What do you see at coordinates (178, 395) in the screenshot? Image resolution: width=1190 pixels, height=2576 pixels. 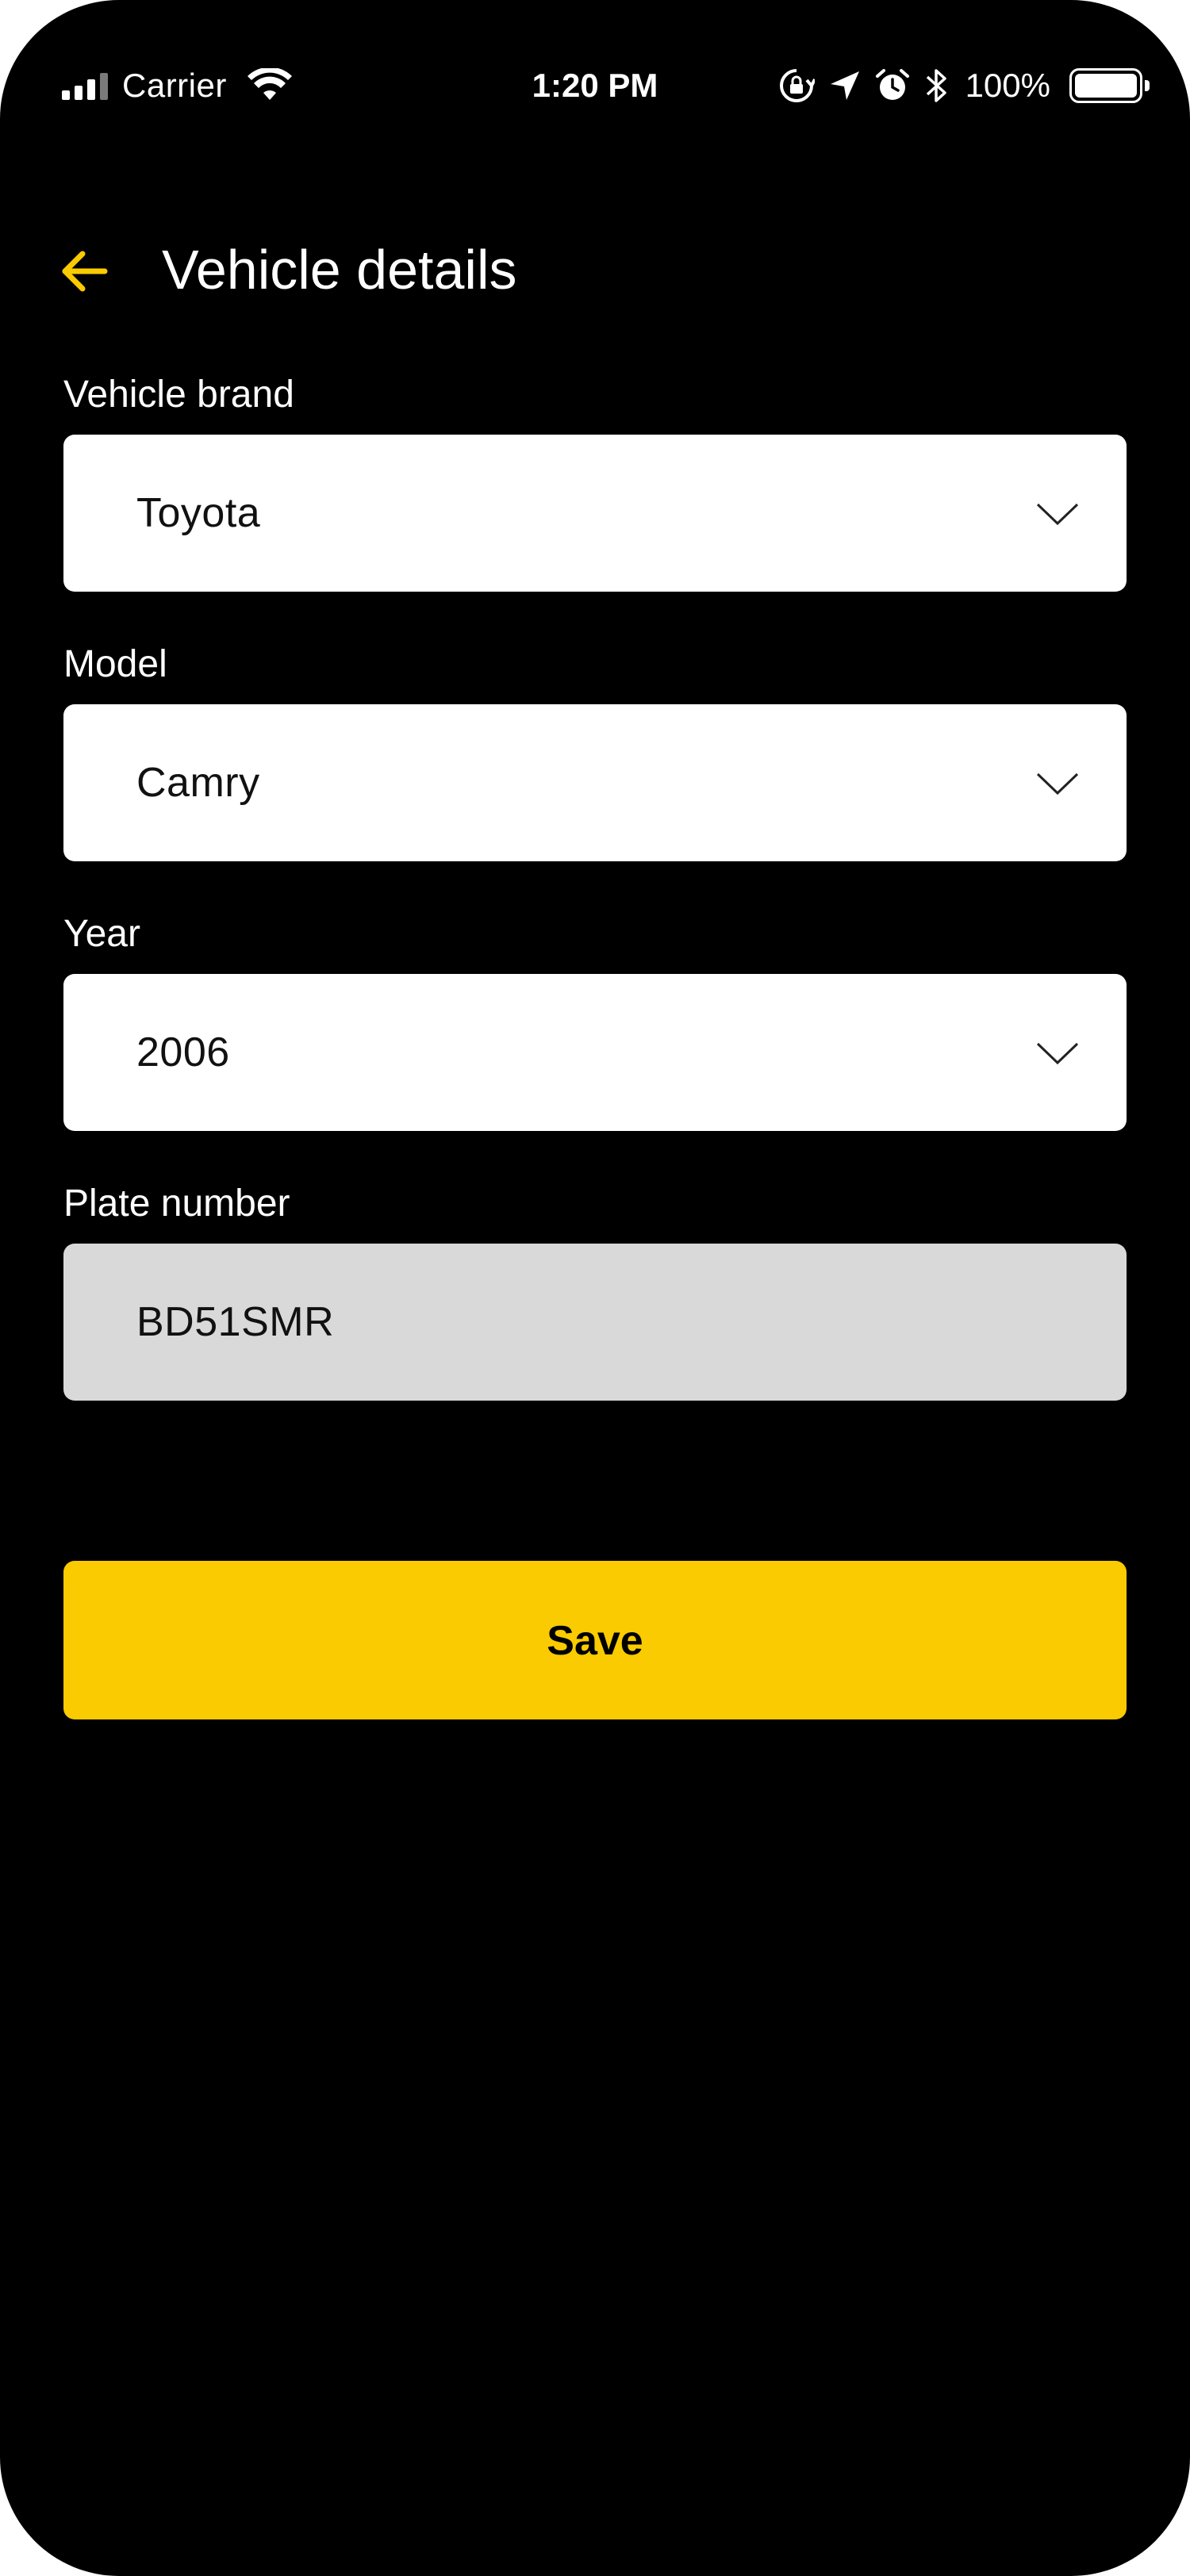 I see `vehicle-brand-label: Vehicle brand` at bounding box center [178, 395].